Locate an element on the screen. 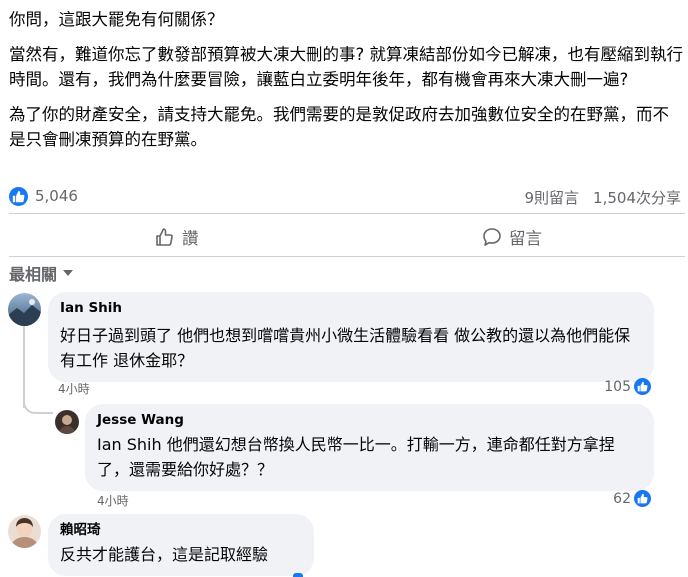  comment-bubble-icon is located at coordinates (492, 237).